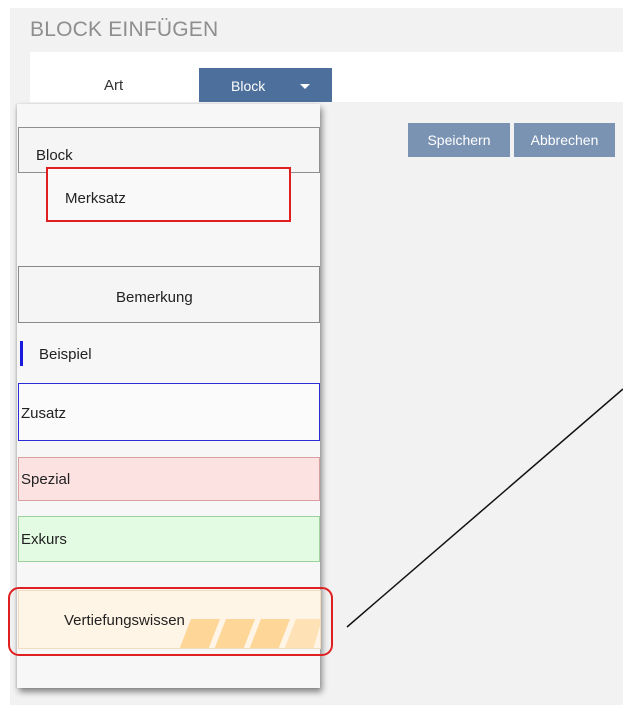 The height and width of the screenshot is (705, 623). What do you see at coordinates (124, 620) in the screenshot?
I see `option-label: Vertiefungswissen` at bounding box center [124, 620].